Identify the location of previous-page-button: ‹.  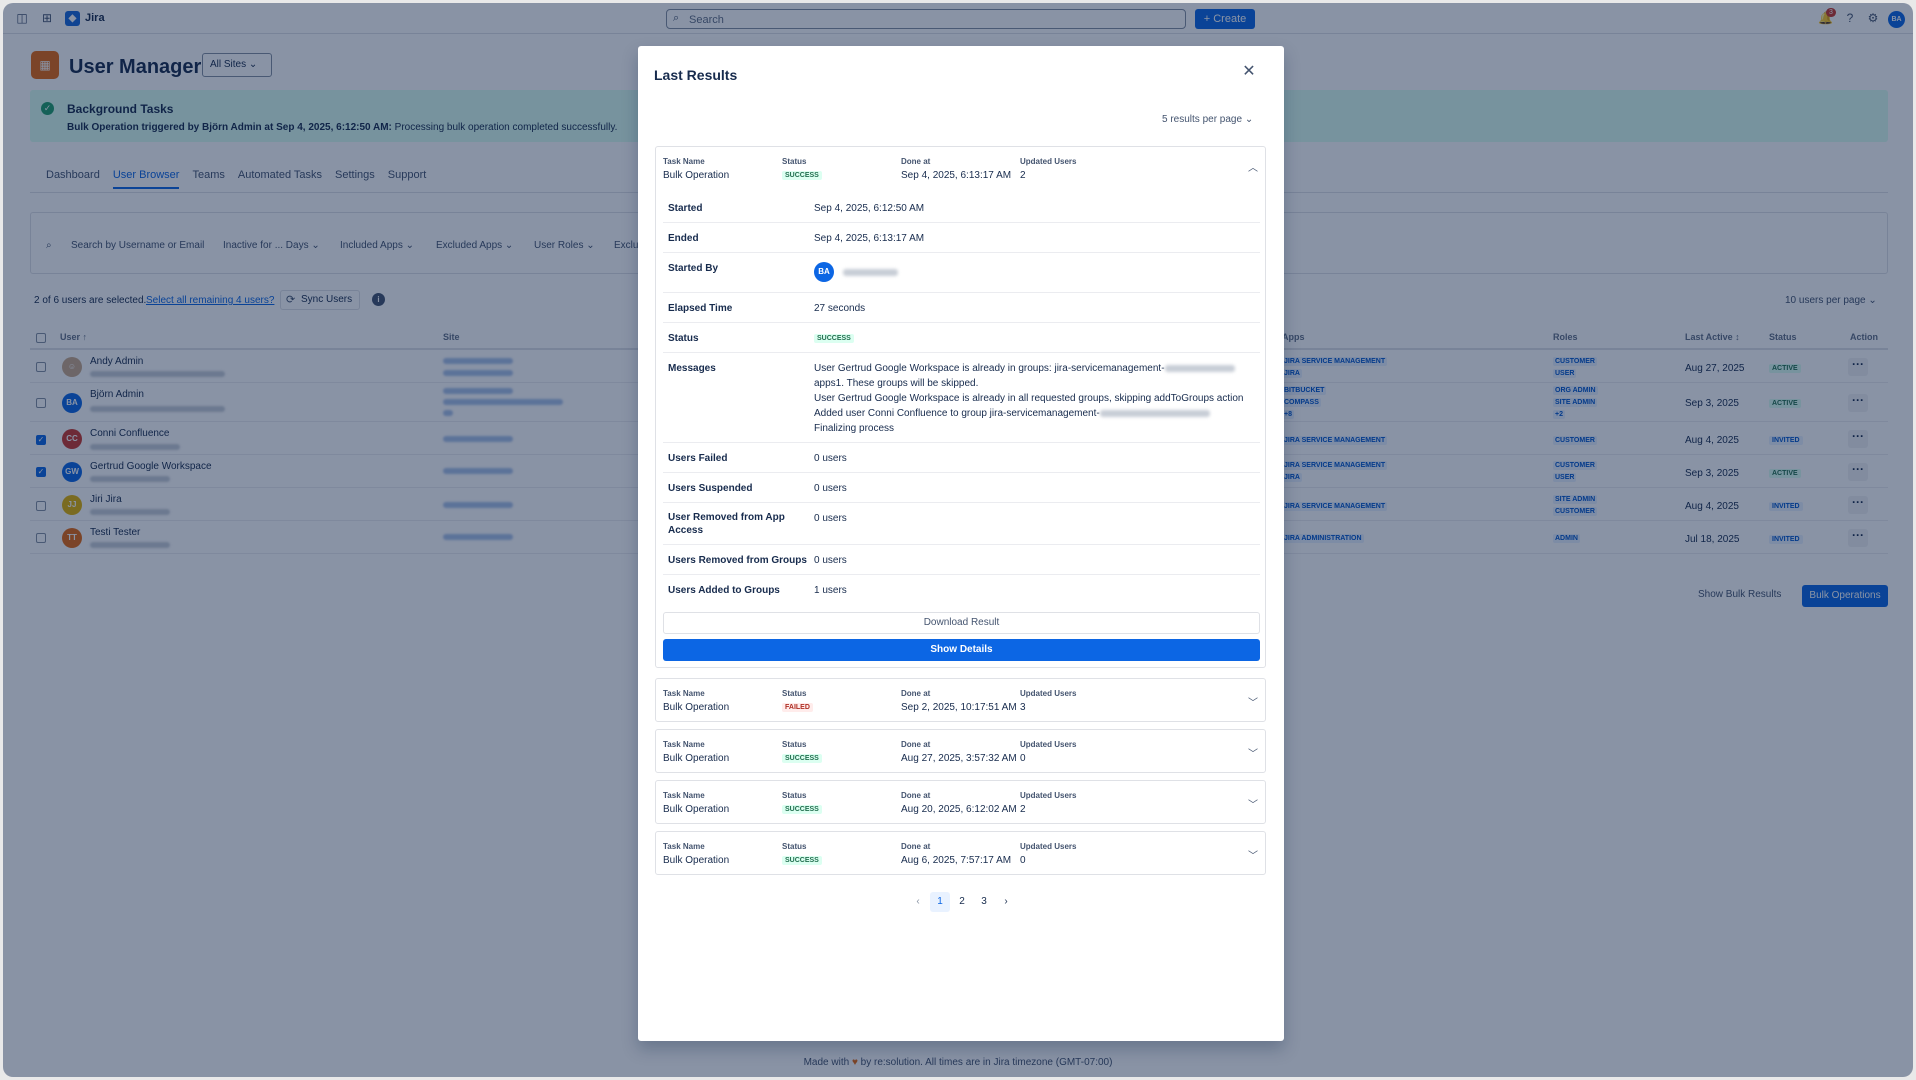
(918, 902).